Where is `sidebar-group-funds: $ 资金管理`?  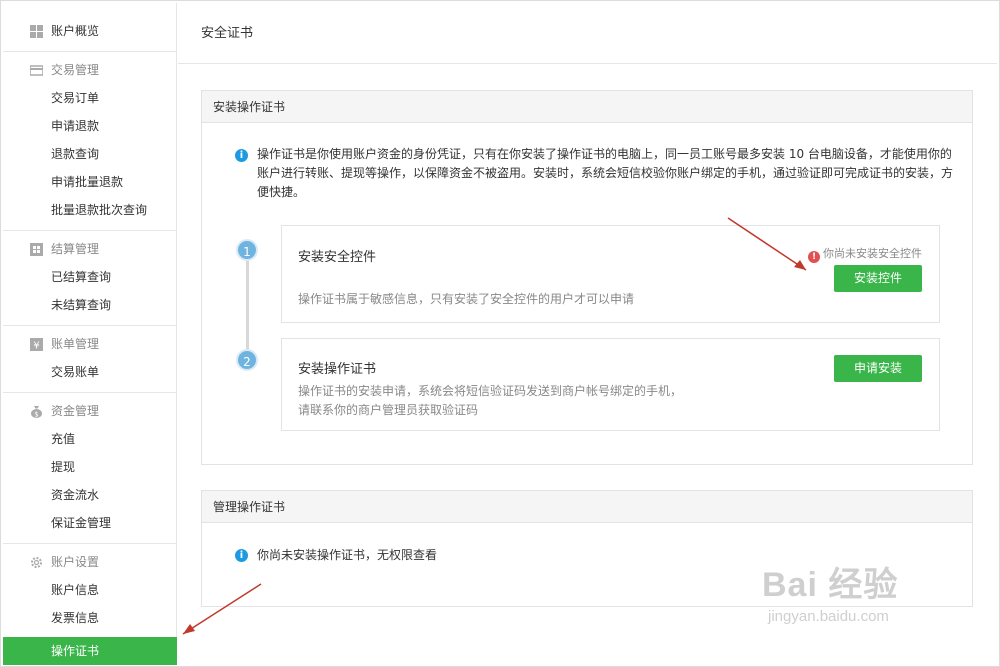 sidebar-group-funds: $ 资金管理 is located at coordinates (89, 411).